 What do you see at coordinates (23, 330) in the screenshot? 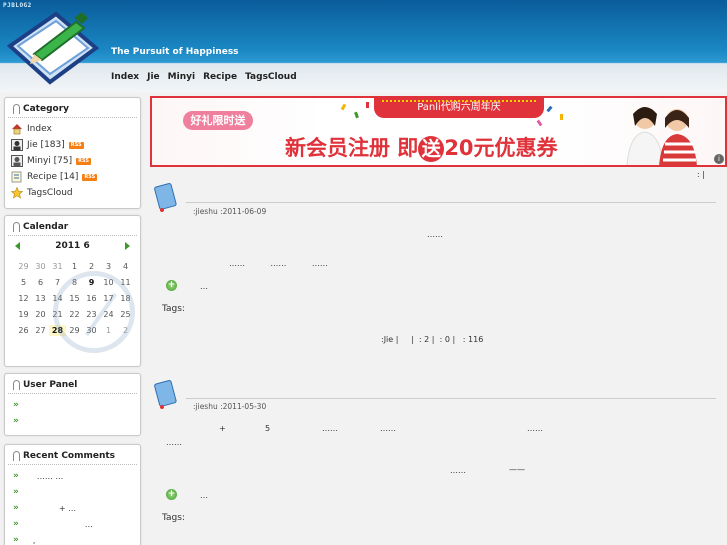
I see `calendar-day: 26` at bounding box center [23, 330].